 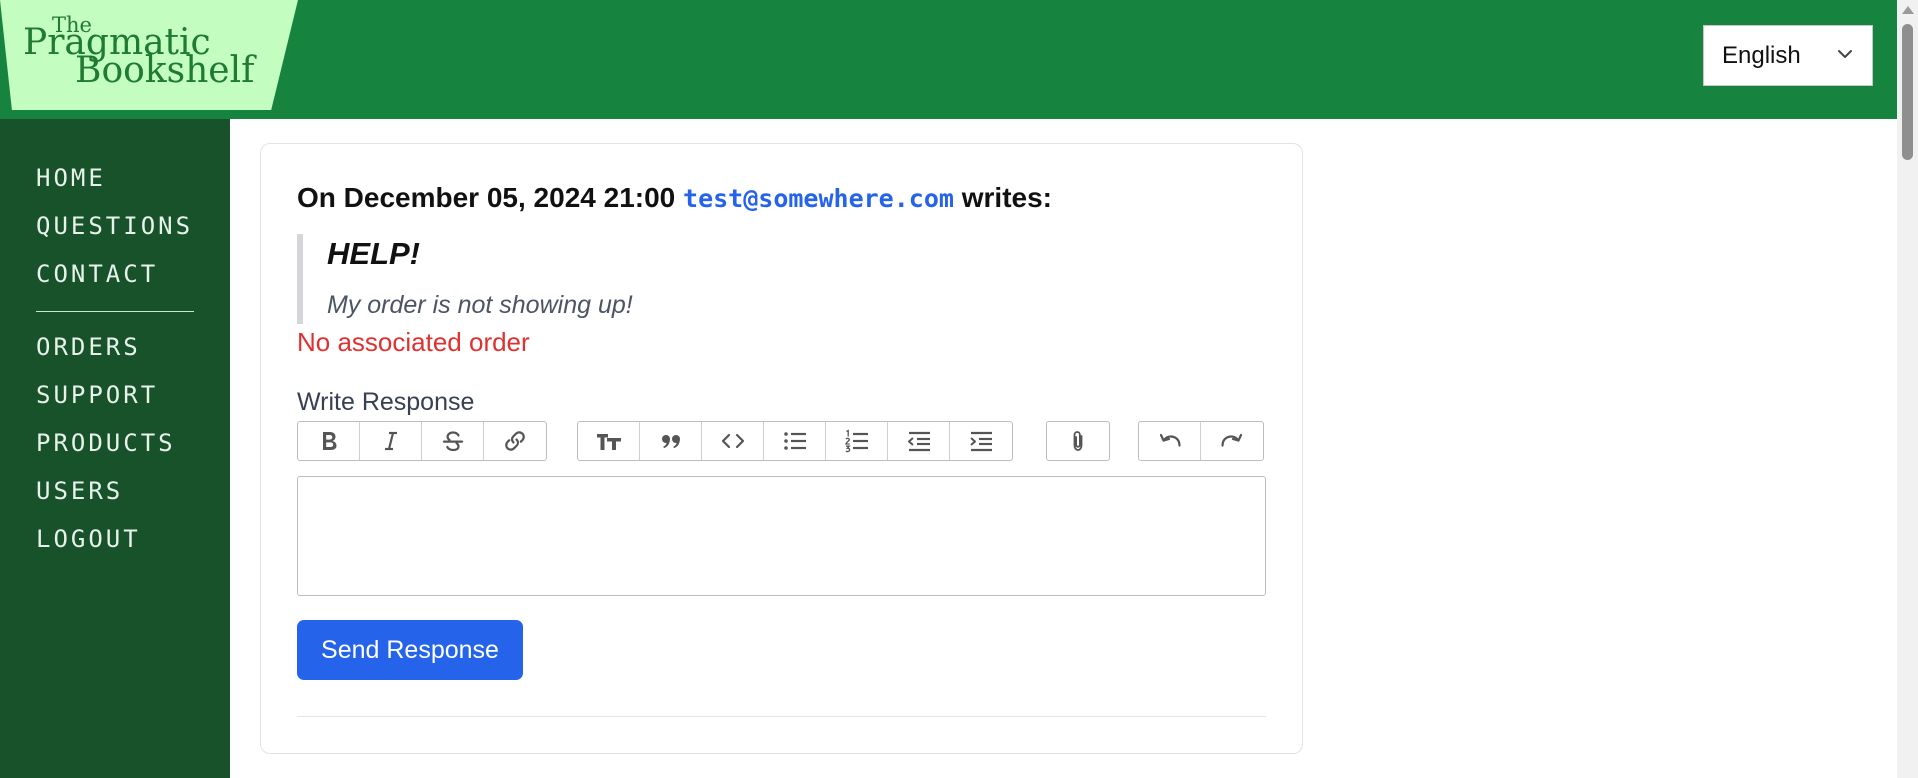 What do you see at coordinates (818, 198) in the screenshot?
I see `author-email-link: test@somewhere.com` at bounding box center [818, 198].